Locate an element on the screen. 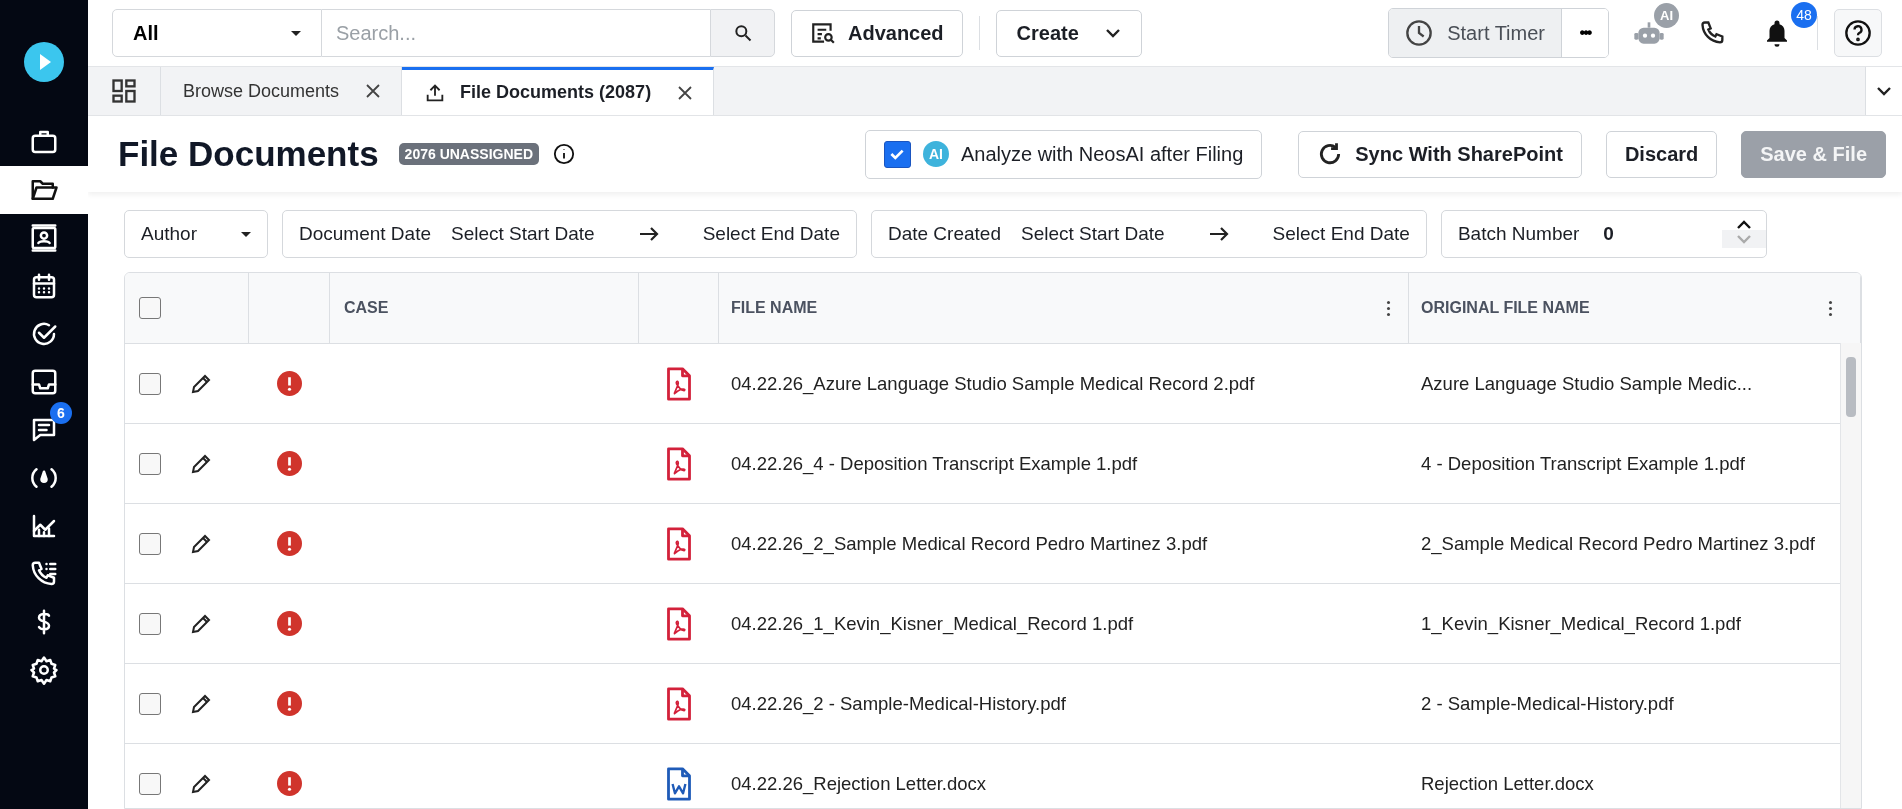 The height and width of the screenshot is (809, 1902). table-cell: 2 - Sample-Medical-History.pdf is located at coordinates (1547, 703).